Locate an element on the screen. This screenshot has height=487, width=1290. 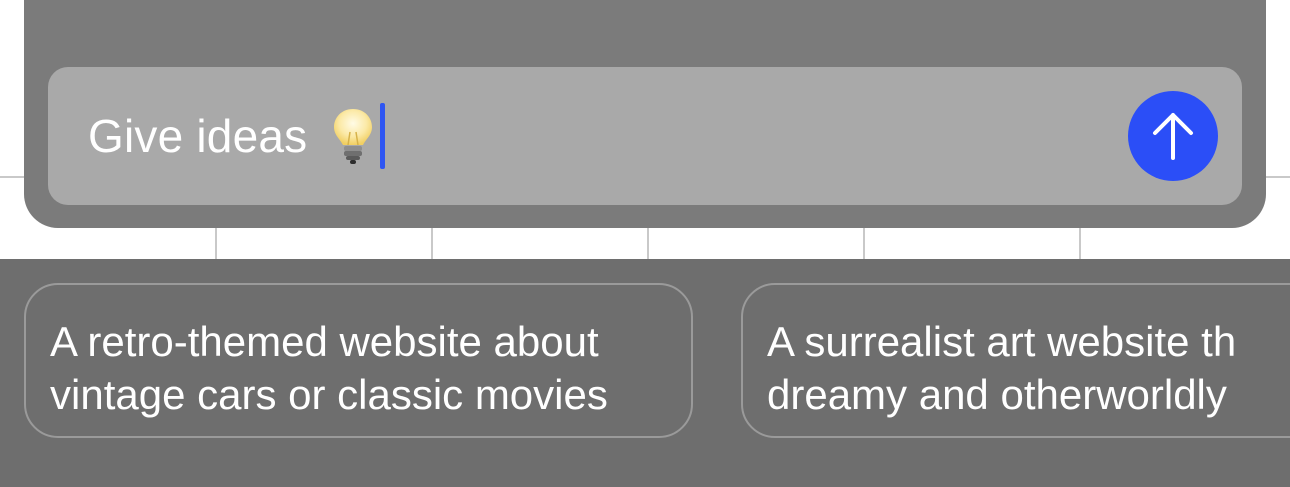
suggestion-text-line: vintage cars or classic movies is located at coordinates (329, 394).